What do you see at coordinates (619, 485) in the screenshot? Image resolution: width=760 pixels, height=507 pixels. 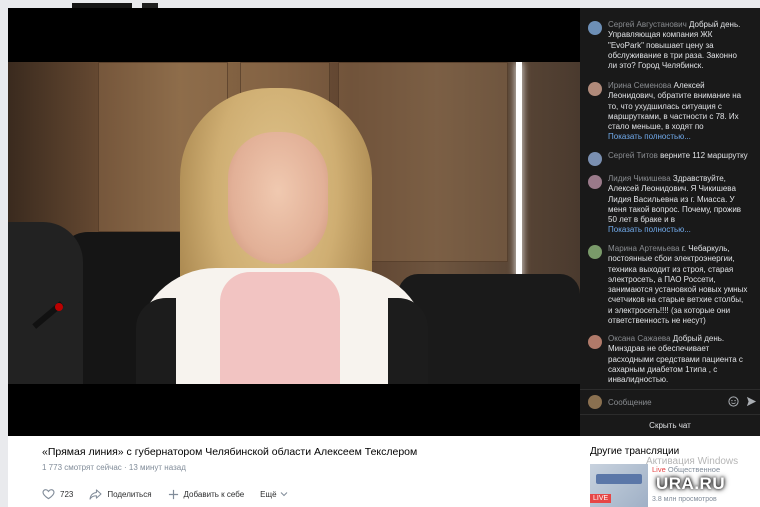 I see `stream-thumbnail: LIVE` at bounding box center [619, 485].